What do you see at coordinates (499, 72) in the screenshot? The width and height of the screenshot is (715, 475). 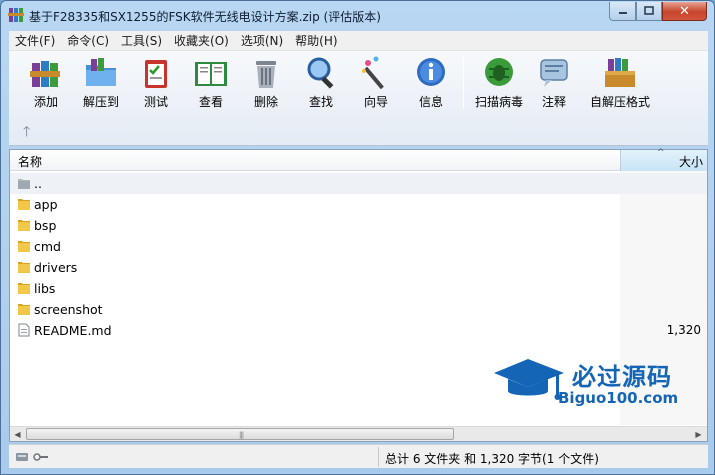 I see `virus-scan-icon` at bounding box center [499, 72].